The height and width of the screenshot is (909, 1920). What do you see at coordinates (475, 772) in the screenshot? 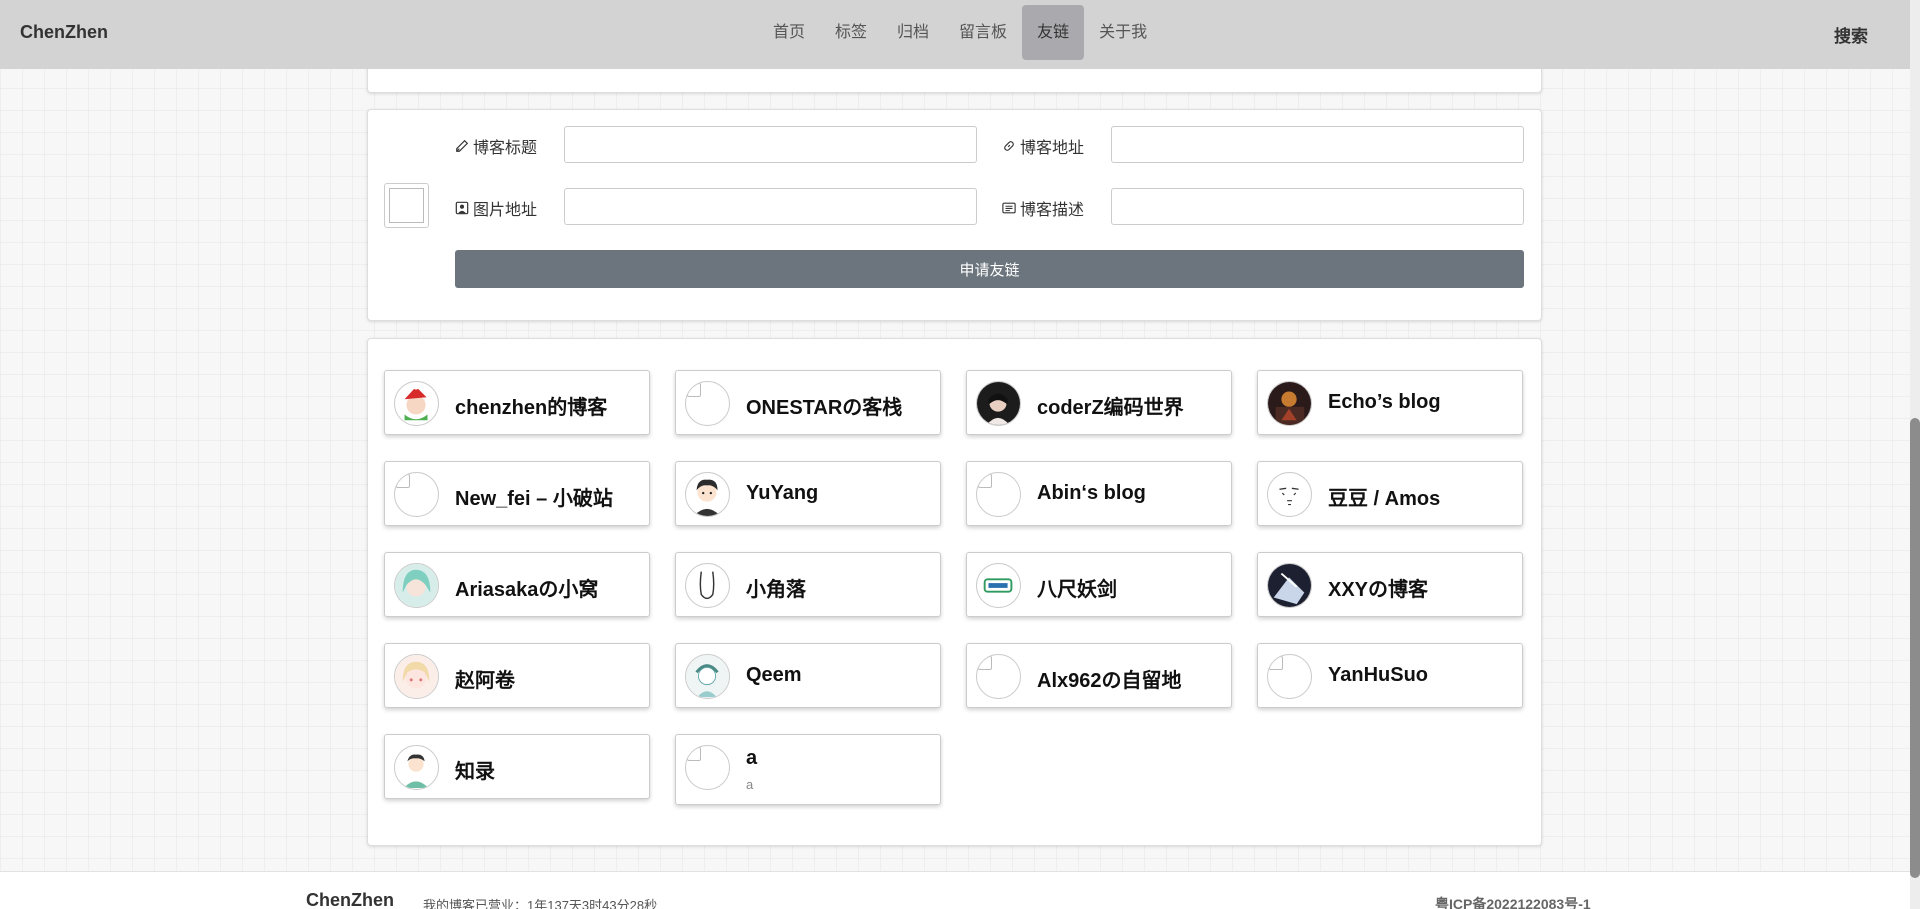
I see `friend-link-title: 知录` at bounding box center [475, 772].